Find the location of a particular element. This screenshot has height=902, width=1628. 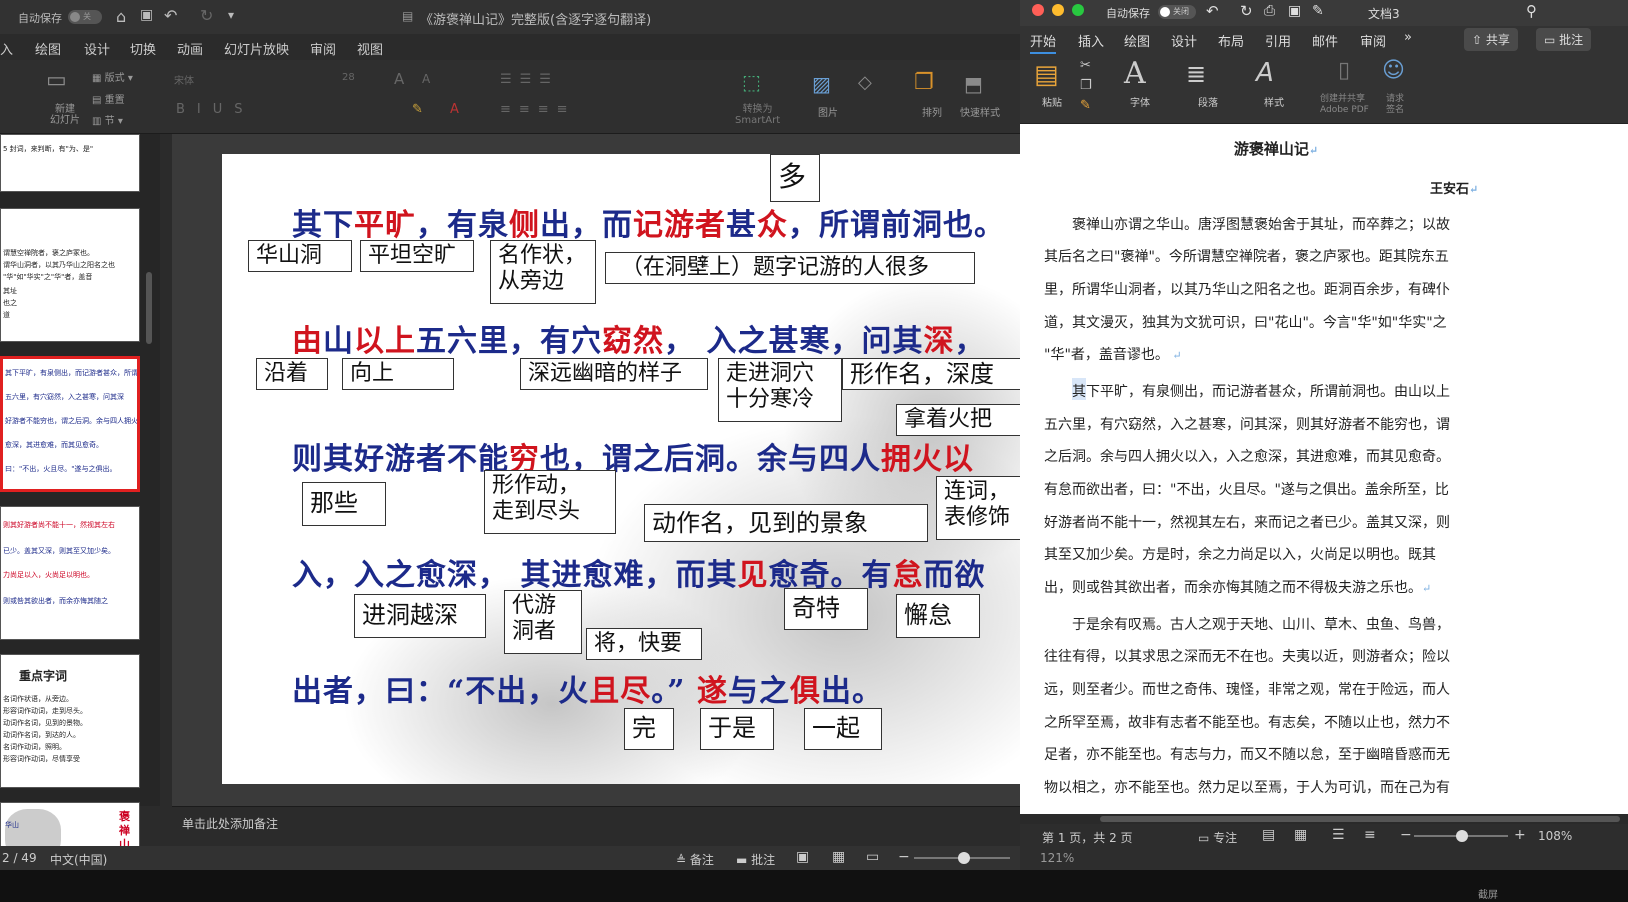

paste-icon: ▤ is located at coordinates (1046, 75).